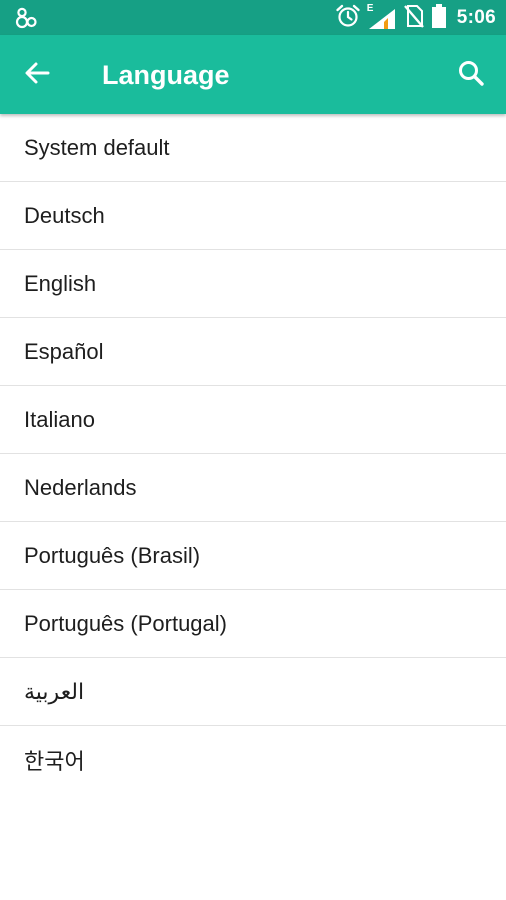 This screenshot has height=900, width=506. Describe the element at coordinates (97, 147) in the screenshot. I see `language-label: System default` at that location.